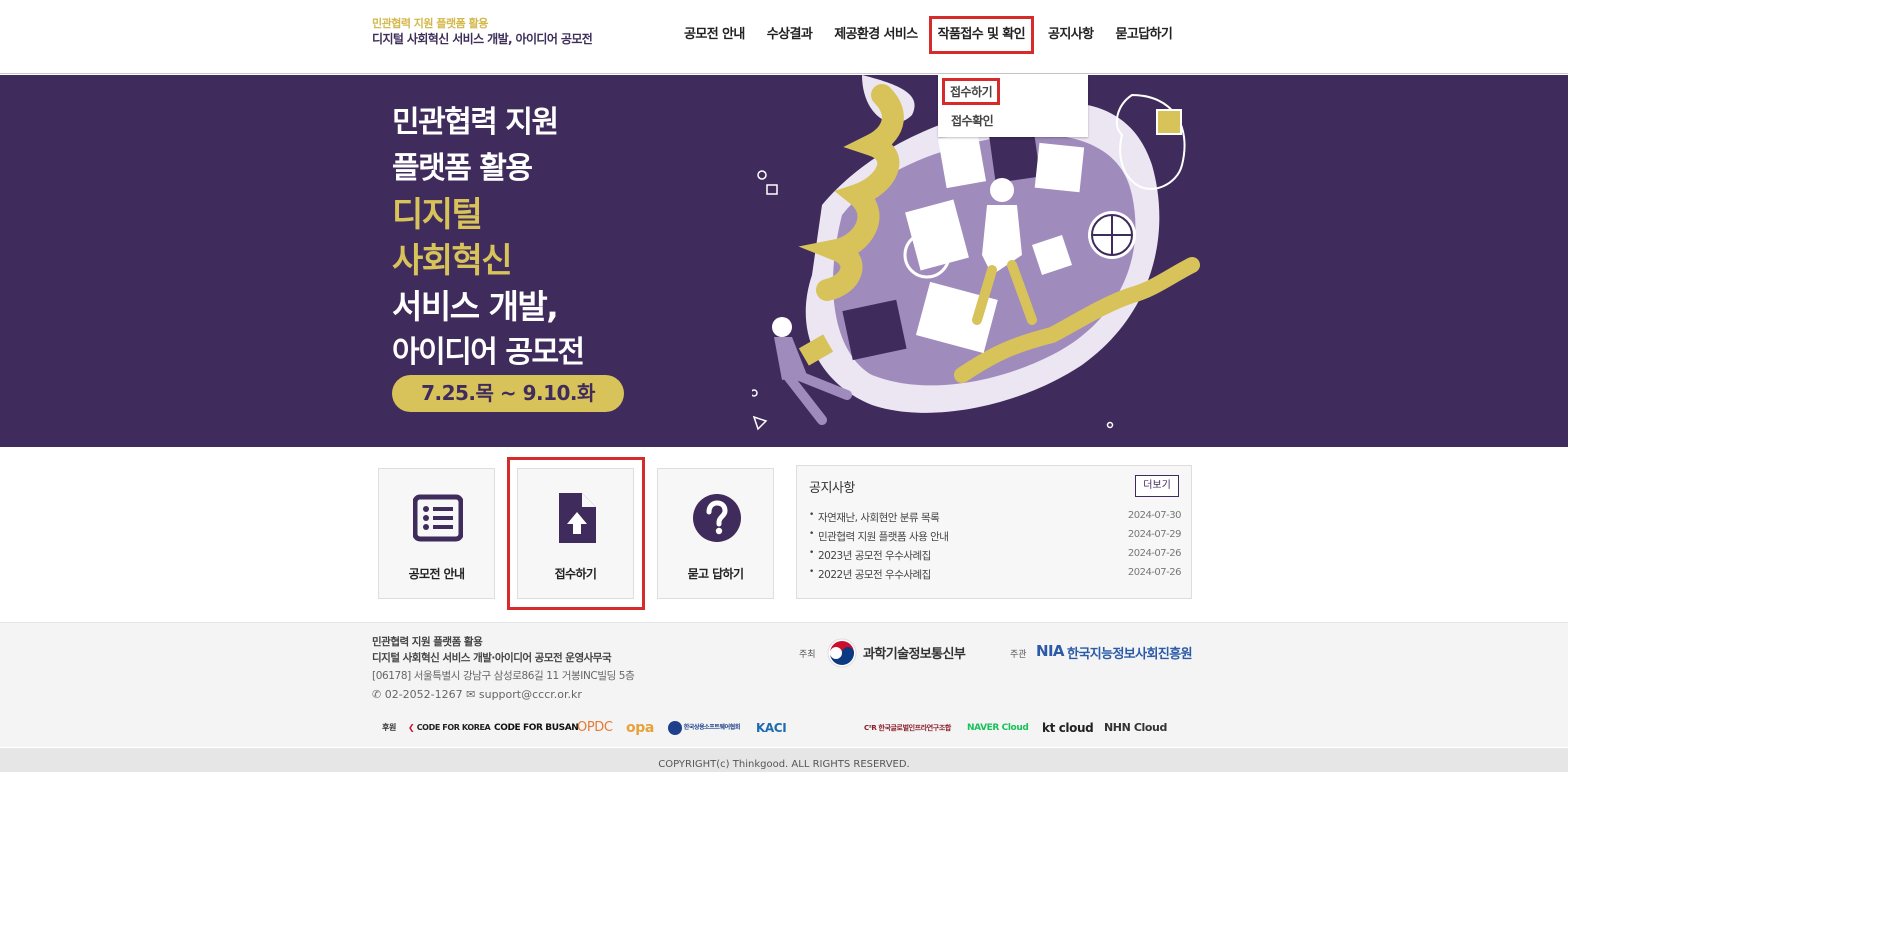 The width and height of the screenshot is (1896, 933). Describe the element at coordinates (1018, 655) in the screenshot. I see `organizer-label: 주관` at that location.